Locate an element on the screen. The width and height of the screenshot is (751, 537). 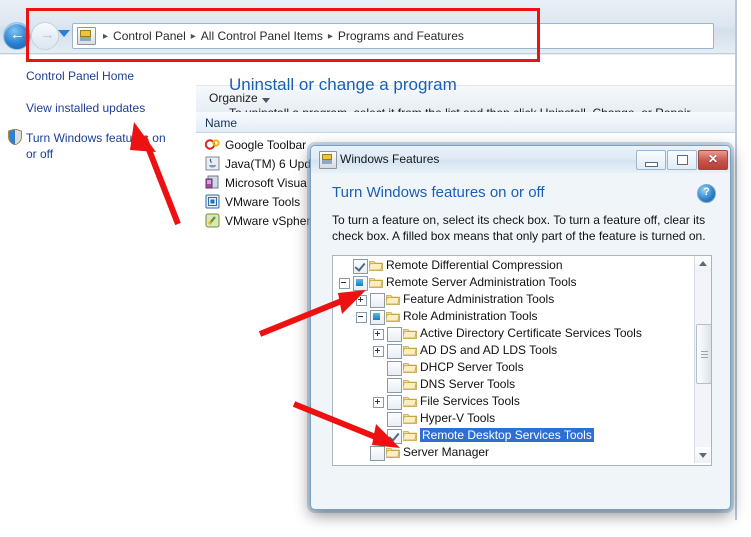
tree-item-label: Remote Server Administration Tools is located at coordinates (481, 282).